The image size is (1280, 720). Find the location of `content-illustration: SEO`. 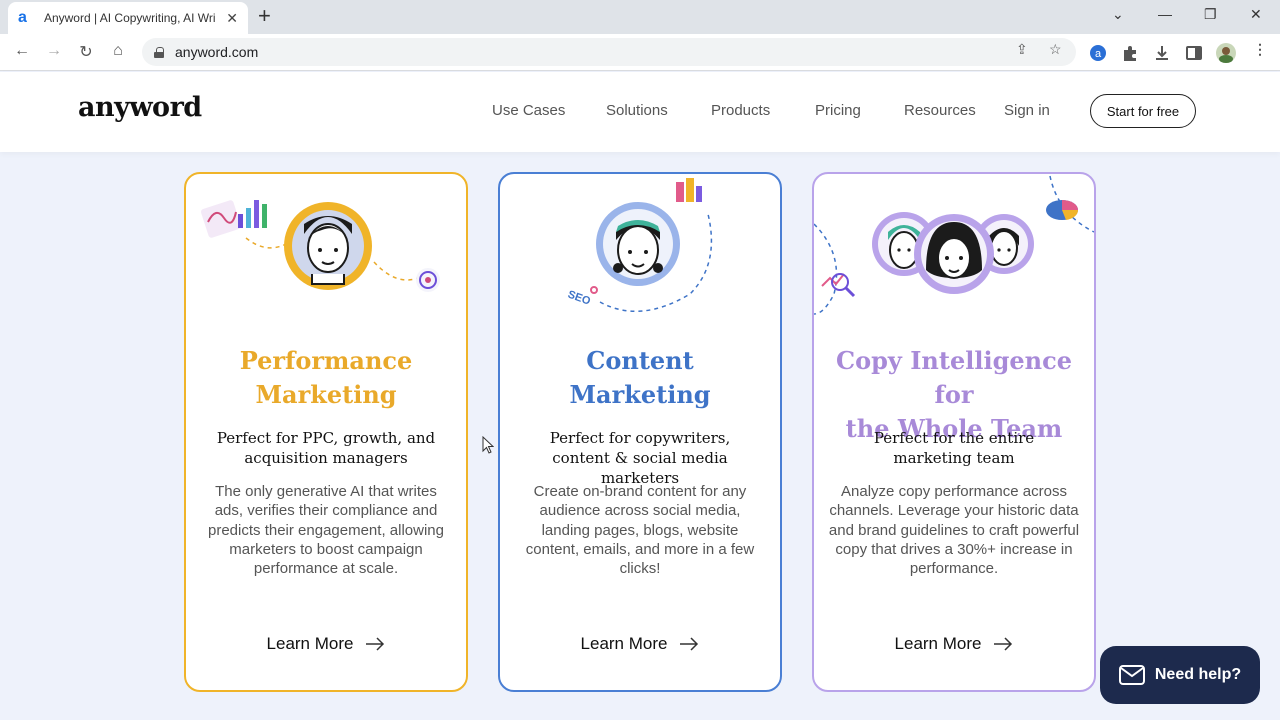

content-illustration: SEO is located at coordinates (639, 245).